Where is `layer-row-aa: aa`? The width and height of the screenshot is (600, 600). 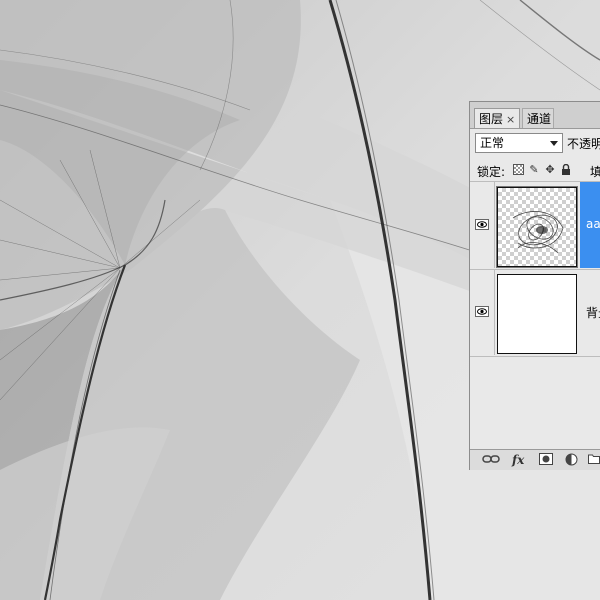
layer-row-aa: aa is located at coordinates (535, 226).